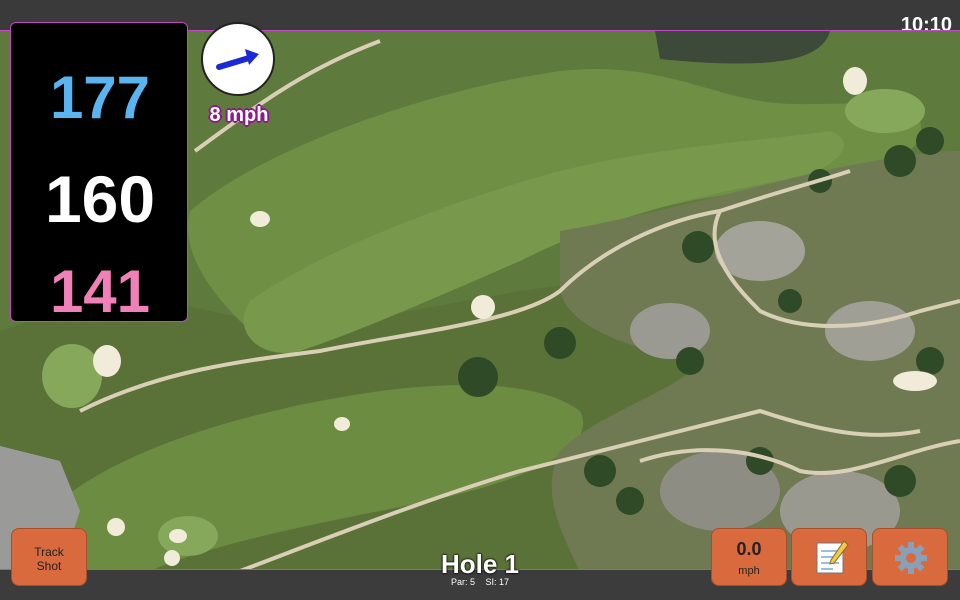 This screenshot has width=960, height=600. Describe the element at coordinates (462, 582) in the screenshot. I see `hole-par: Par: 5` at that location.